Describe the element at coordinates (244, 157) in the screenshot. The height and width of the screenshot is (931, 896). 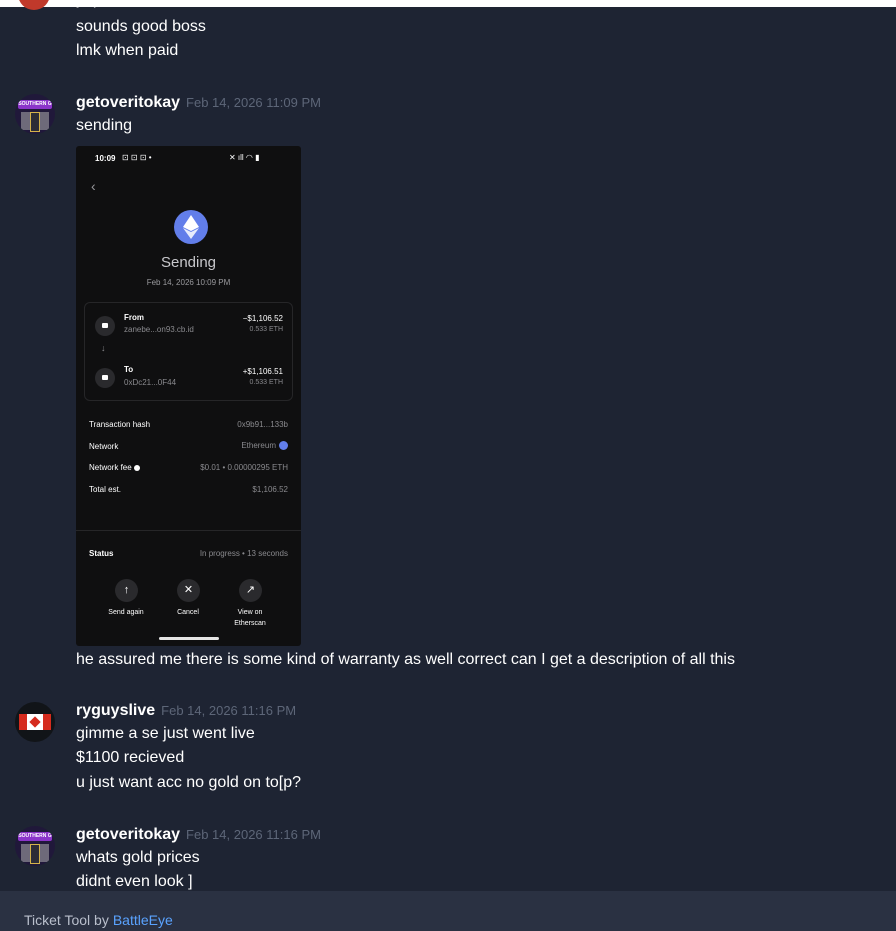
I see `signal-wifi-battery-icon: ✕ ıll ◠ ▮` at that location.